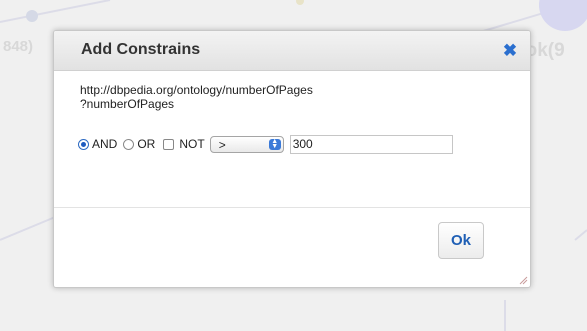 The image size is (587, 331). Describe the element at coordinates (105, 144) in the screenshot. I see `and-label: AND` at that location.